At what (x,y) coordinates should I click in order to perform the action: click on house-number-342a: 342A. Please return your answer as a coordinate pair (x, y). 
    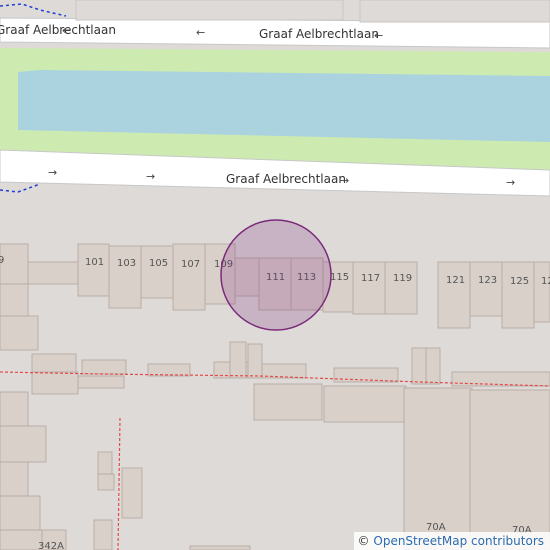
    Looking at the image, I should click on (51, 545).